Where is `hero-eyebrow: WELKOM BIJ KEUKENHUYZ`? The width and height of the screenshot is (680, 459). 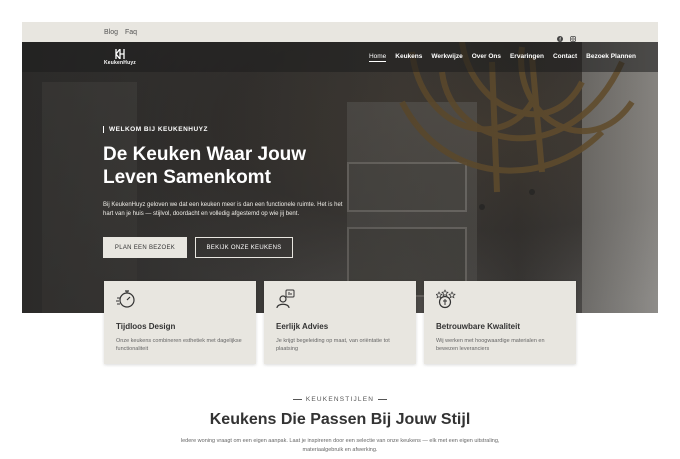 hero-eyebrow: WELKOM BIJ KEUKENHUYZ is located at coordinates (155, 129).